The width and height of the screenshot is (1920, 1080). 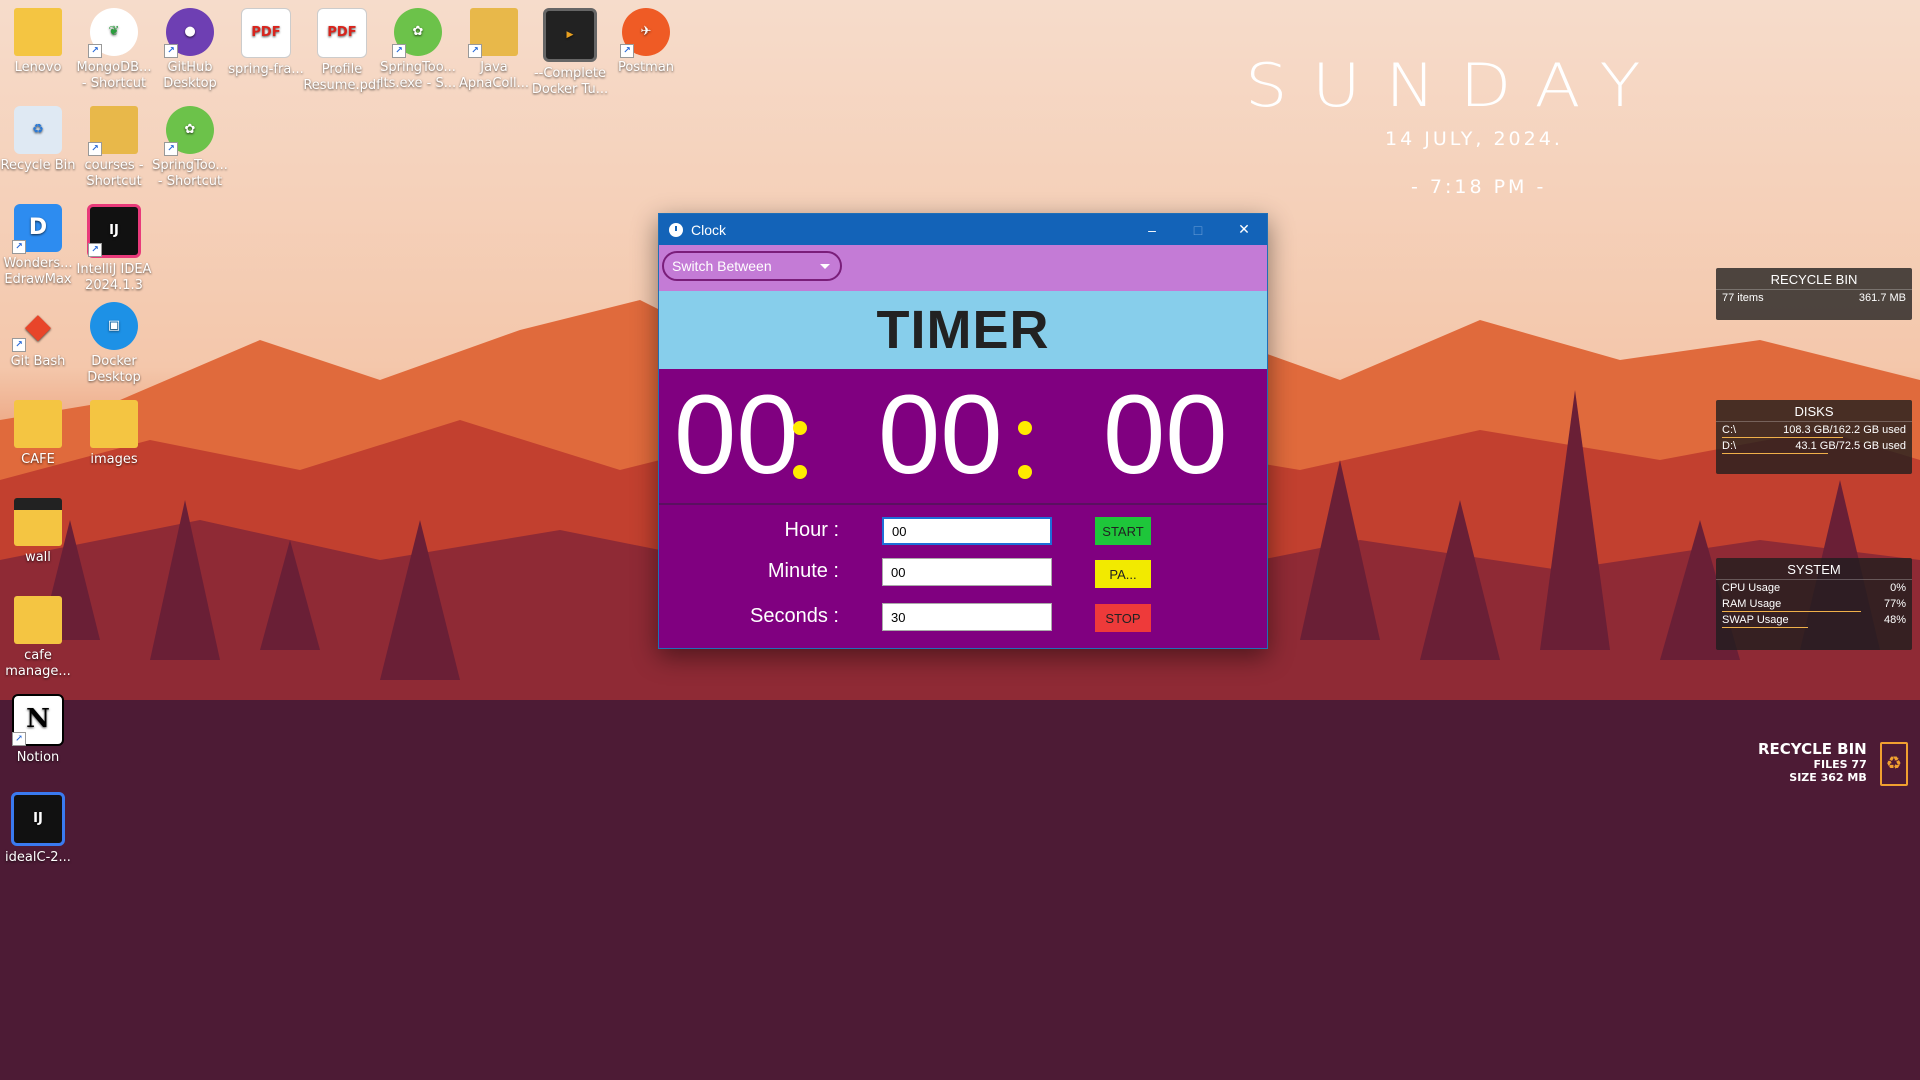 What do you see at coordinates (967, 531) in the screenshot?
I see `hour-input` at bounding box center [967, 531].